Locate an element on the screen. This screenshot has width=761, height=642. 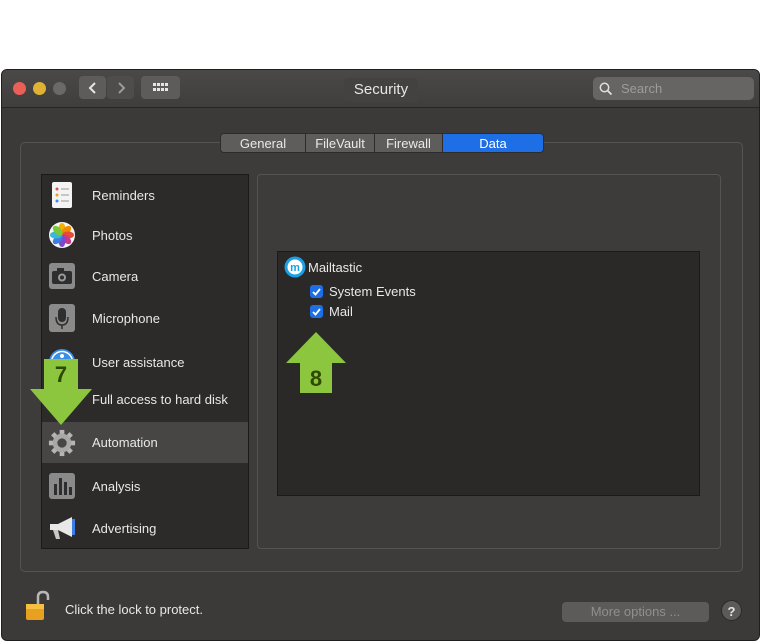
advertising-icon is located at coordinates (62, 528).